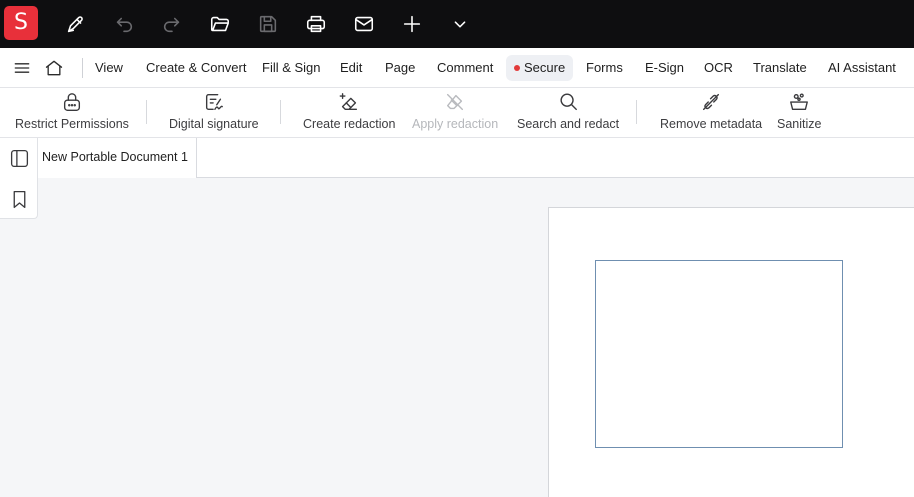 The image size is (914, 497). What do you see at coordinates (711, 124) in the screenshot?
I see `remove-metadata-label: Remove metadata` at bounding box center [711, 124].